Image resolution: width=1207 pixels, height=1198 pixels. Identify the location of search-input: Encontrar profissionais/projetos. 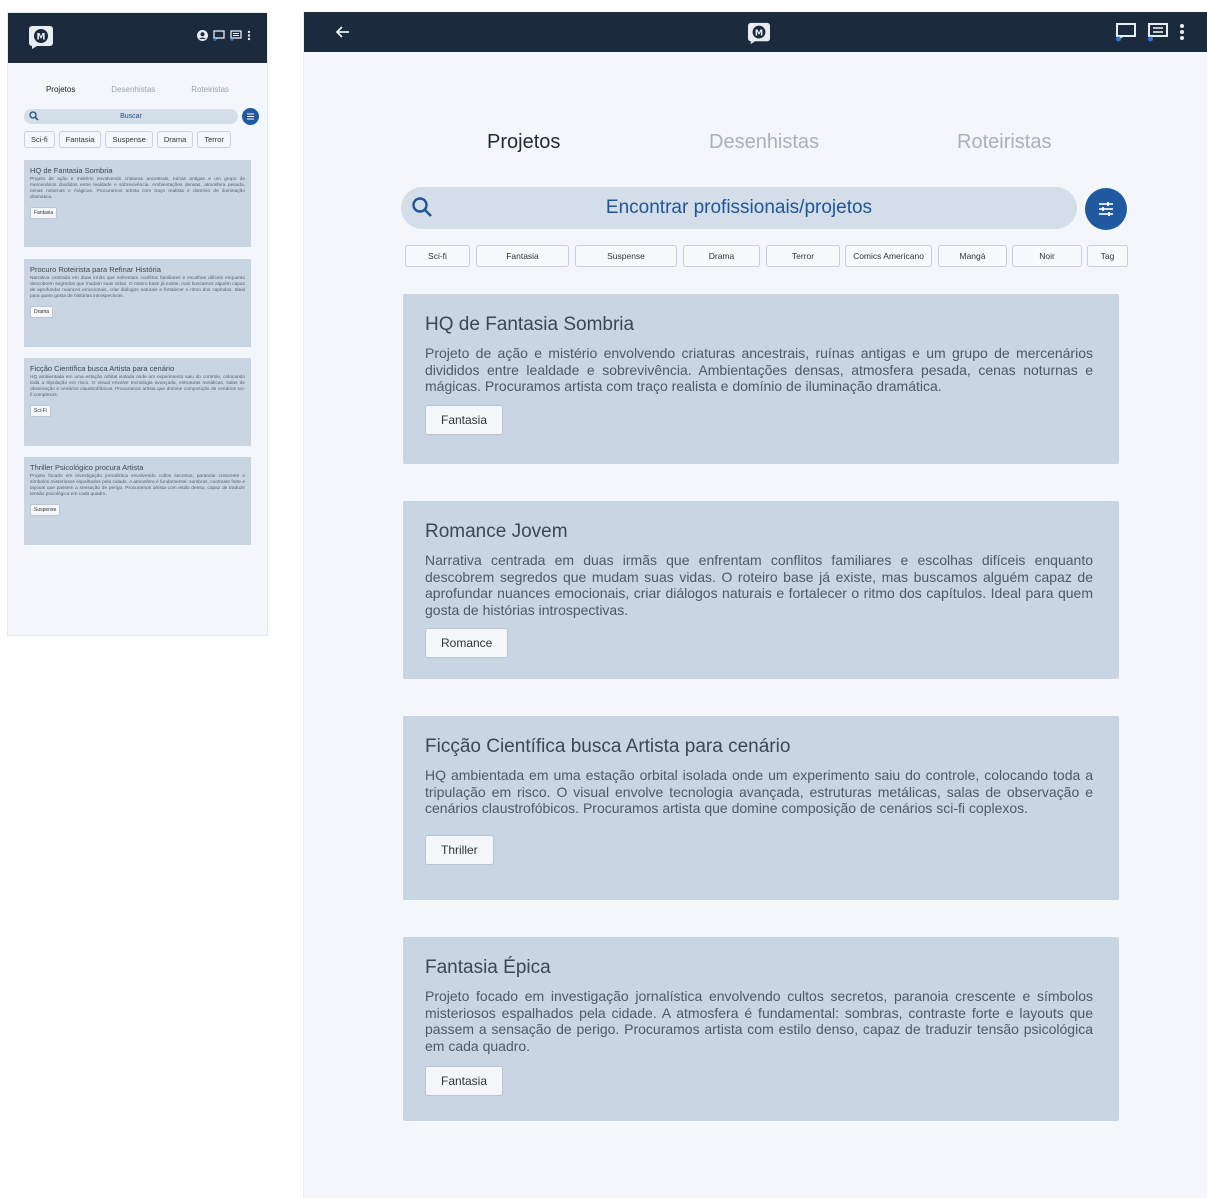
(739, 208).